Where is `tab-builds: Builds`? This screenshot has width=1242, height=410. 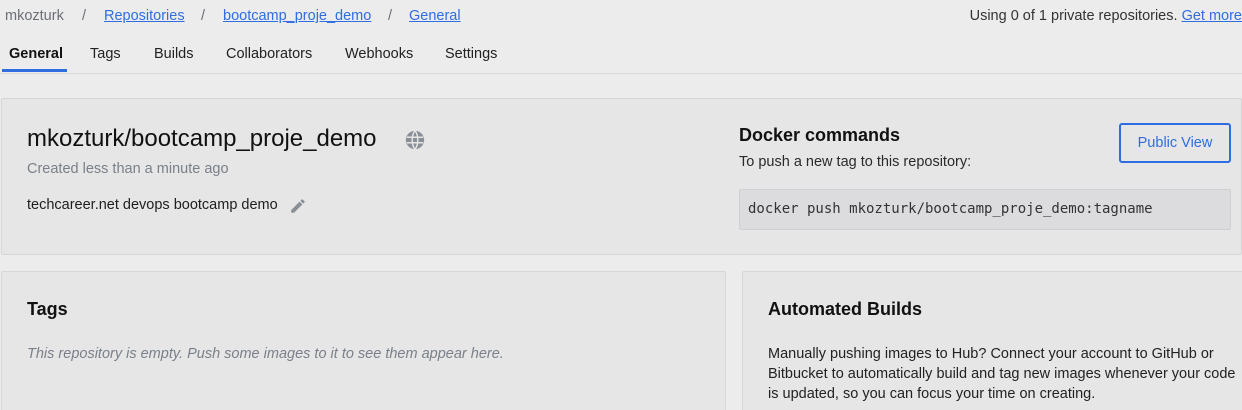
tab-builds: Builds is located at coordinates (174, 54).